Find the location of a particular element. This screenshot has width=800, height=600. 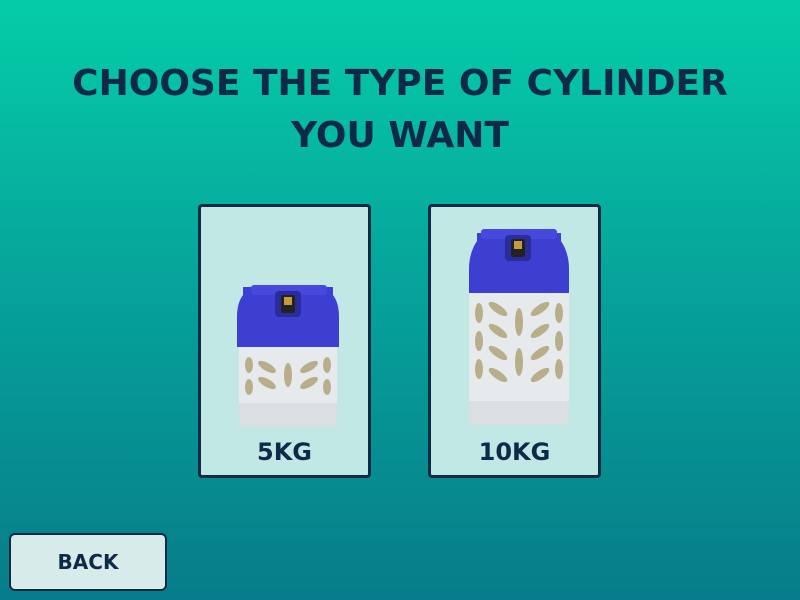

option-10kg-card: 10KG is located at coordinates (514, 341).